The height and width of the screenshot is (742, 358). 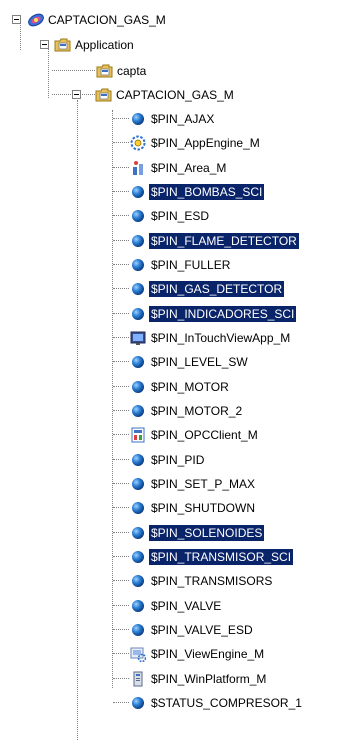 I want to click on tree-item: $PIN_SET_P_MAX, so click(x=193, y=483).